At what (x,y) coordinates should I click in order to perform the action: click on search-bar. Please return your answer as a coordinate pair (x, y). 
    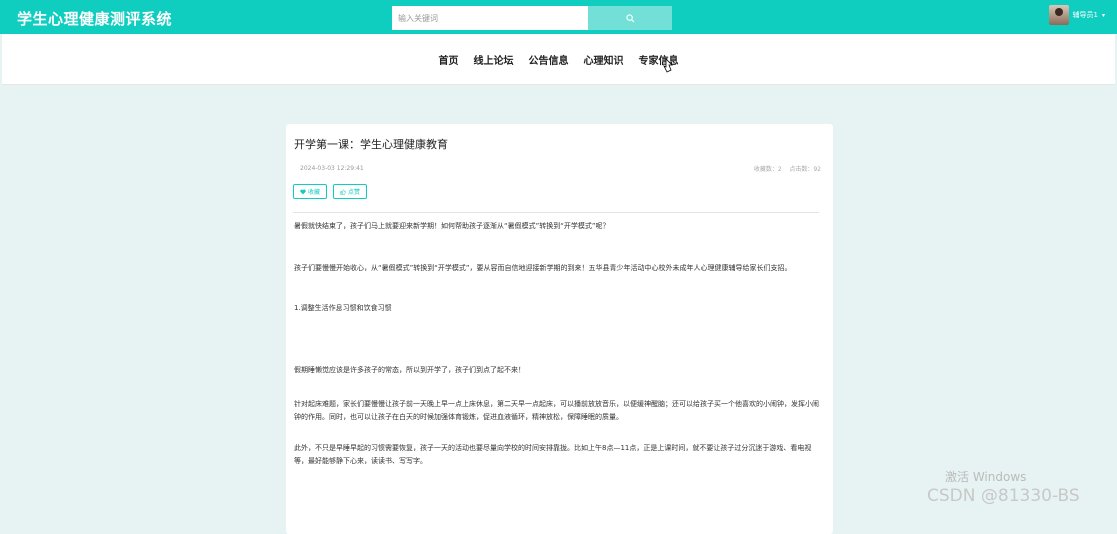
    Looking at the image, I should click on (532, 18).